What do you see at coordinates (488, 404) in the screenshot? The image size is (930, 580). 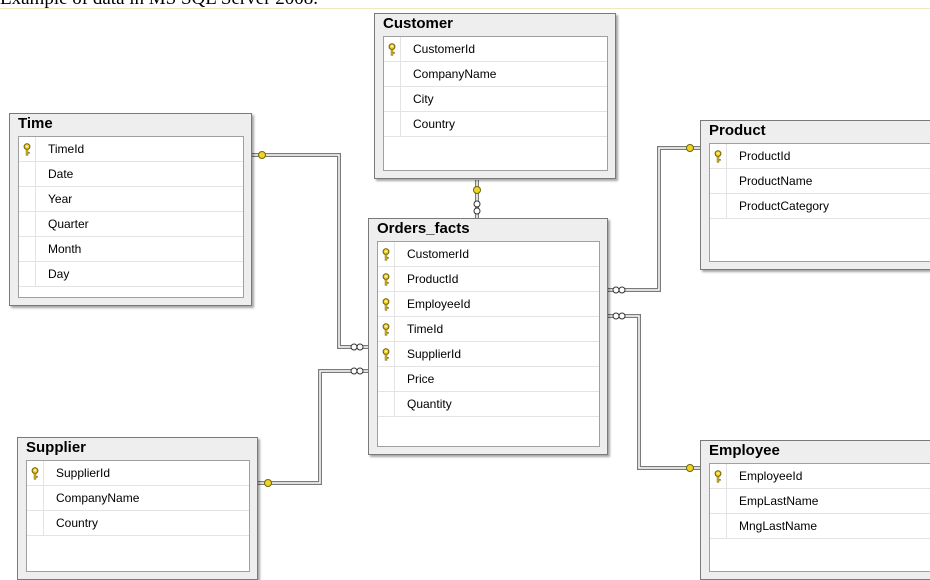 I see `column-row: Quantity` at bounding box center [488, 404].